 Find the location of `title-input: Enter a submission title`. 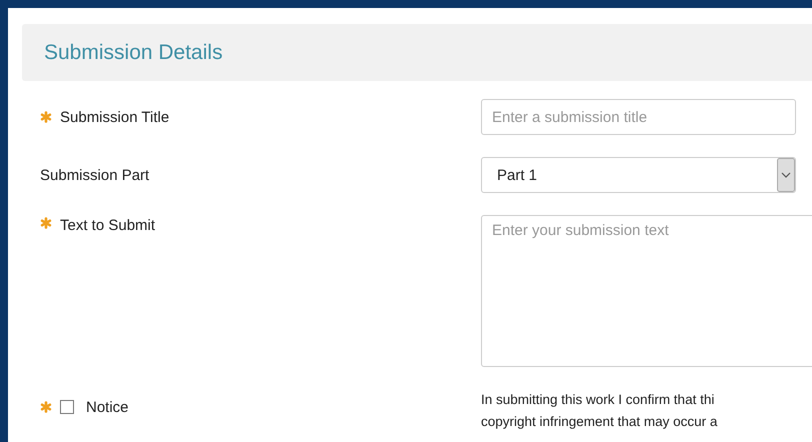

title-input: Enter a submission title is located at coordinates (638, 117).